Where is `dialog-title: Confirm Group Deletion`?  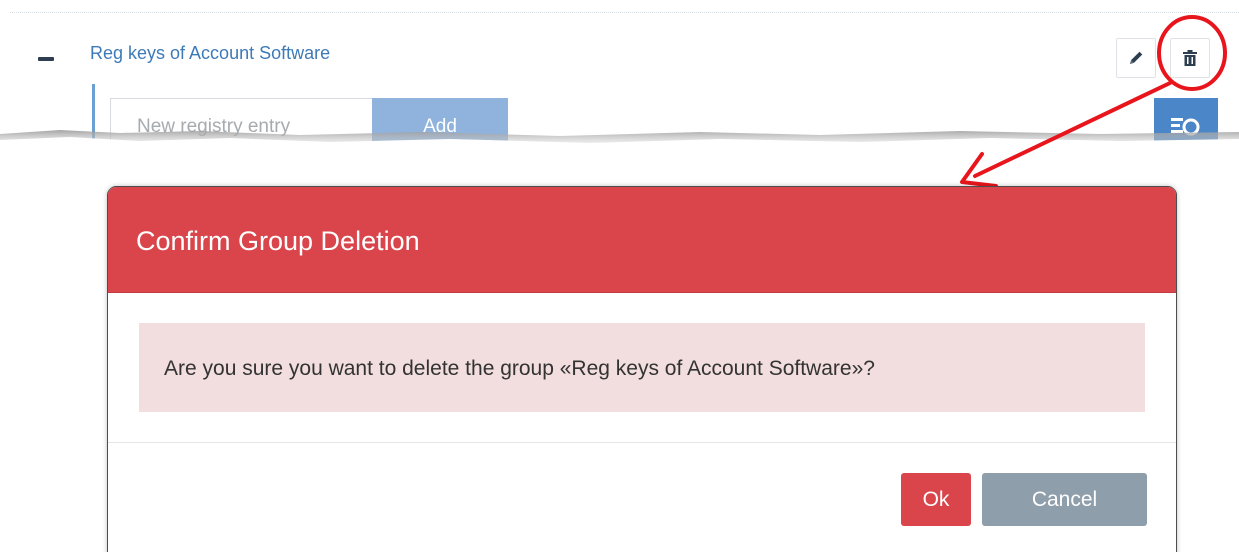
dialog-title: Confirm Group Deletion is located at coordinates (278, 241).